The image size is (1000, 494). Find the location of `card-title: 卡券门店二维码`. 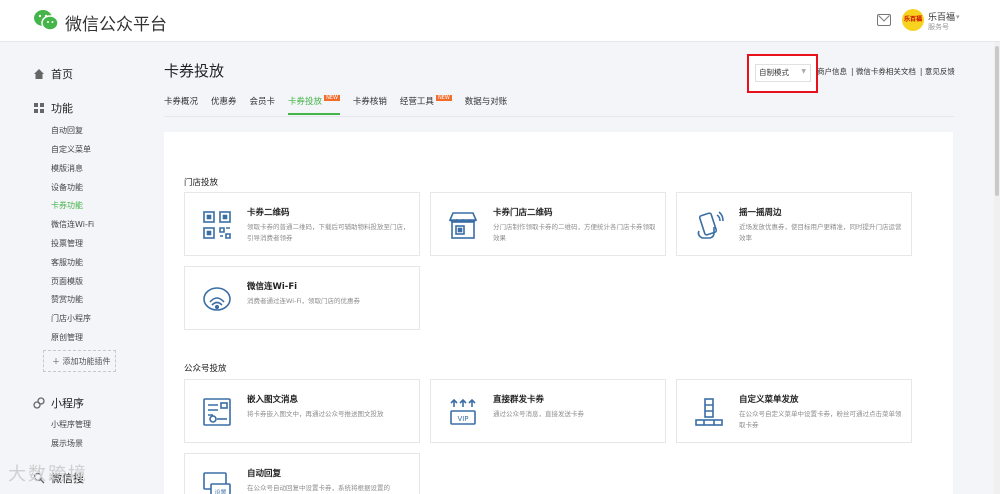

card-title: 卡券门店二维码 is located at coordinates (523, 213).